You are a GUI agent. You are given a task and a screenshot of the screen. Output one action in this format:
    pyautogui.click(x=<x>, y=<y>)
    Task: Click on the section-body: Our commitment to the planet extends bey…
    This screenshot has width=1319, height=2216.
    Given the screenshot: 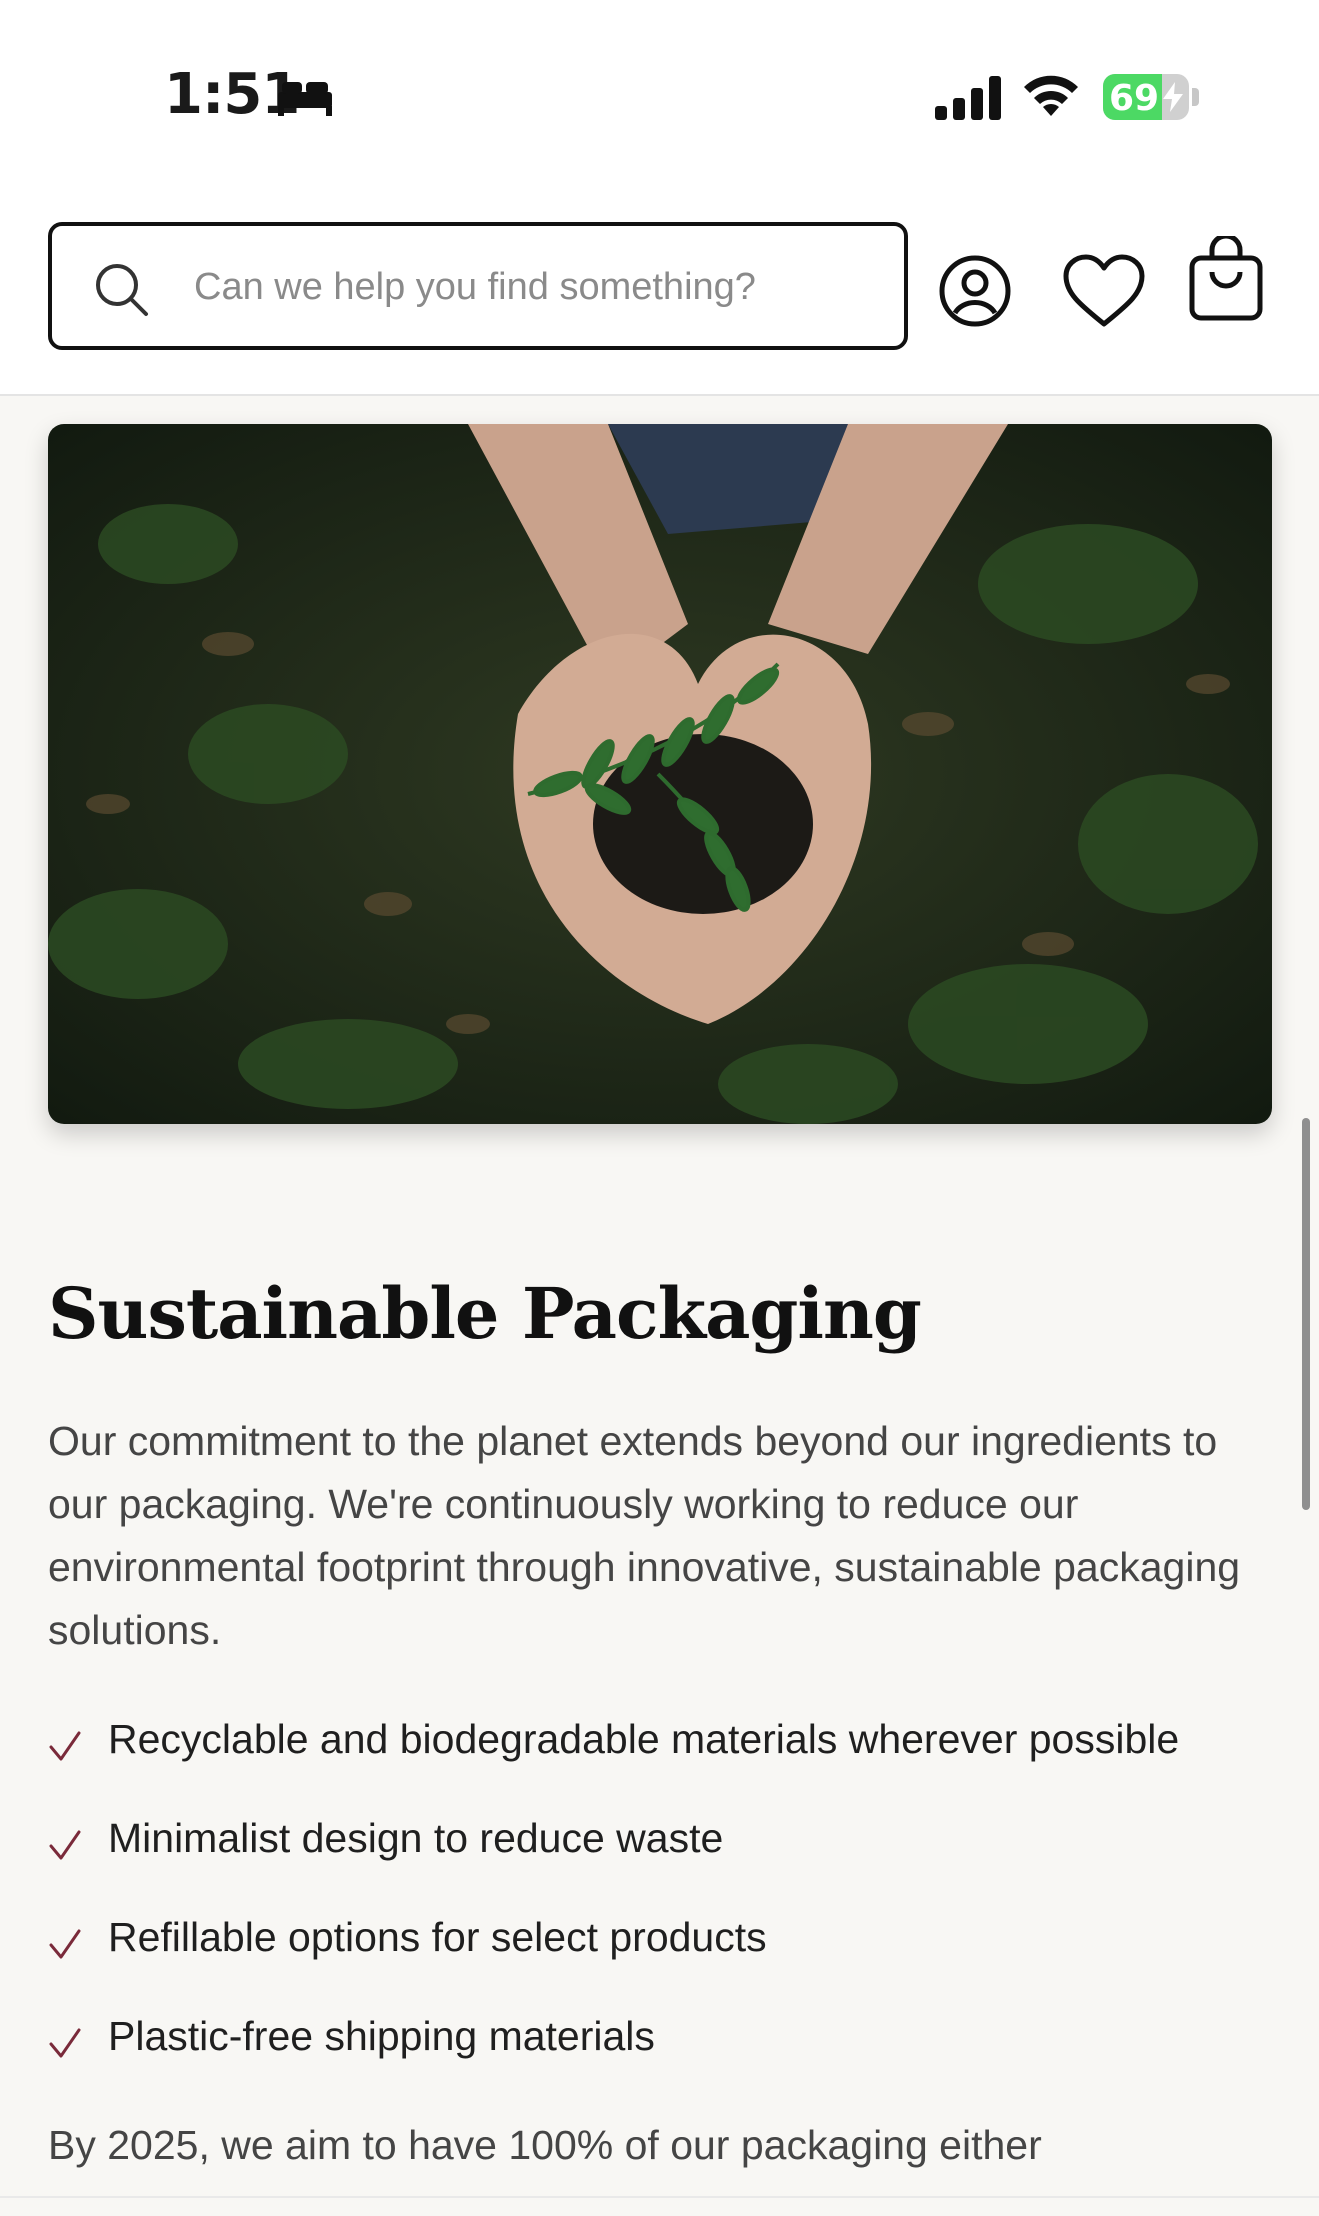 What is the action you would take?
    pyautogui.click(x=644, y=1535)
    